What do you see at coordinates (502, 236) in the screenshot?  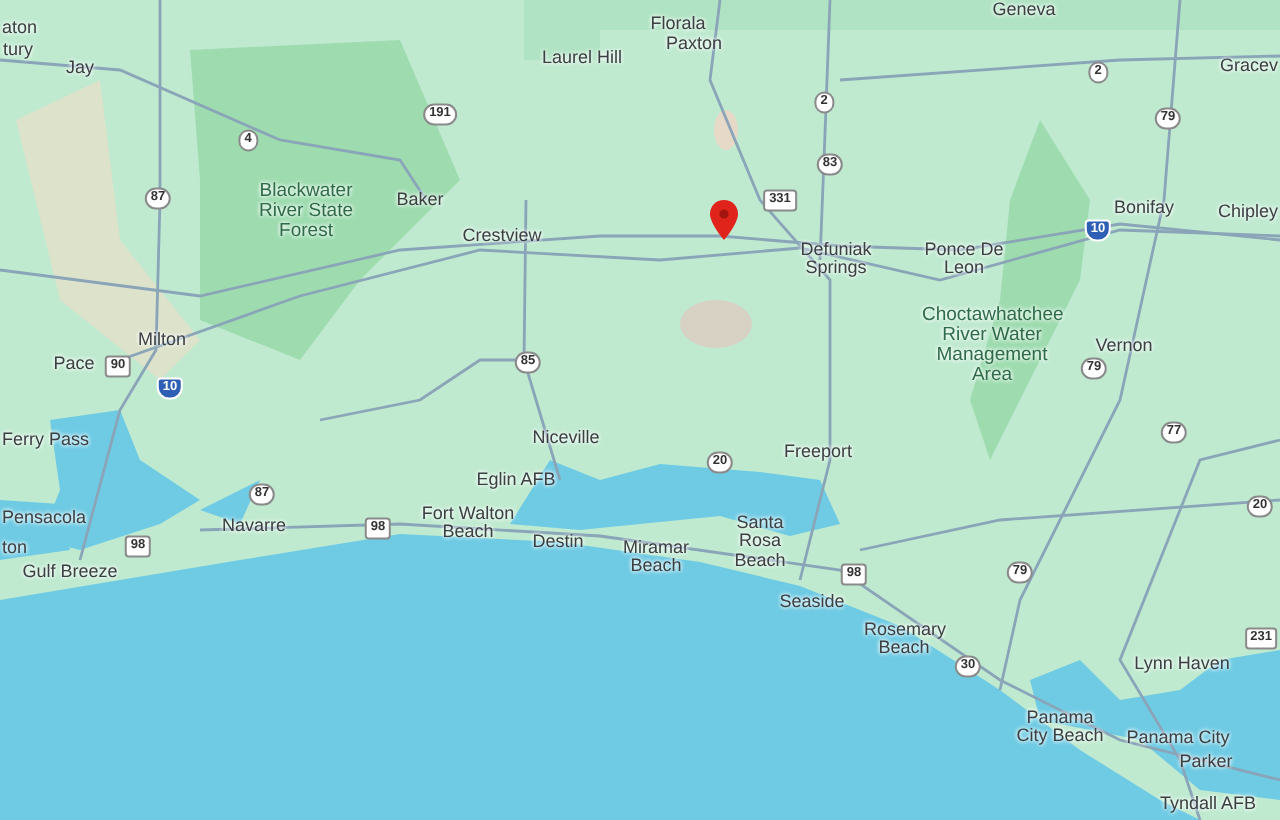 I see `place-label: Crestview` at bounding box center [502, 236].